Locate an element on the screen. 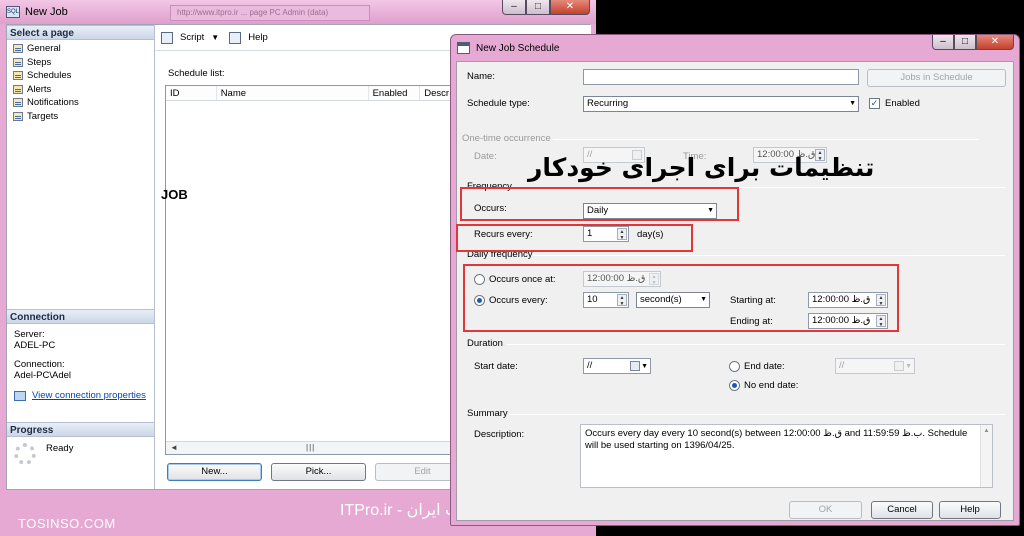  script-dropdown-icon: ▼ is located at coordinates (215, 37).